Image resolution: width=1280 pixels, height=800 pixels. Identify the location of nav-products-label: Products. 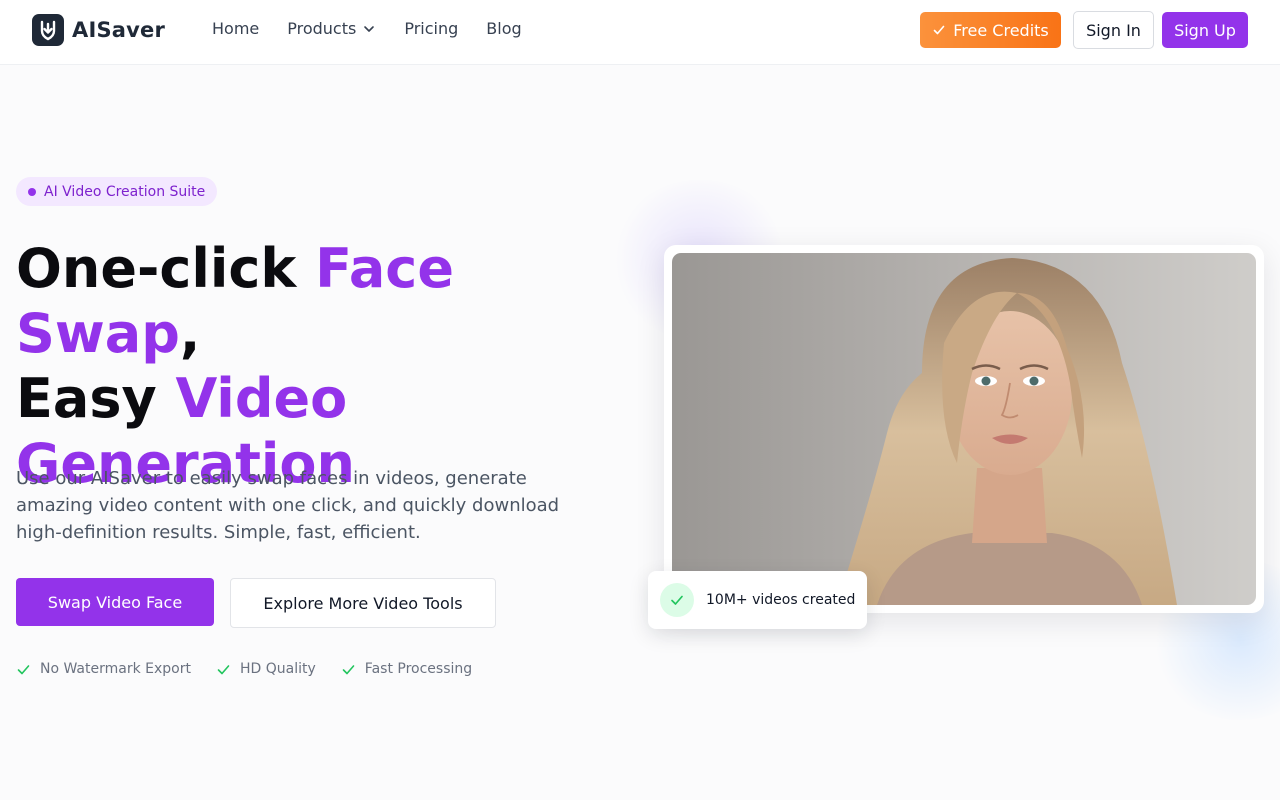
(322, 28).